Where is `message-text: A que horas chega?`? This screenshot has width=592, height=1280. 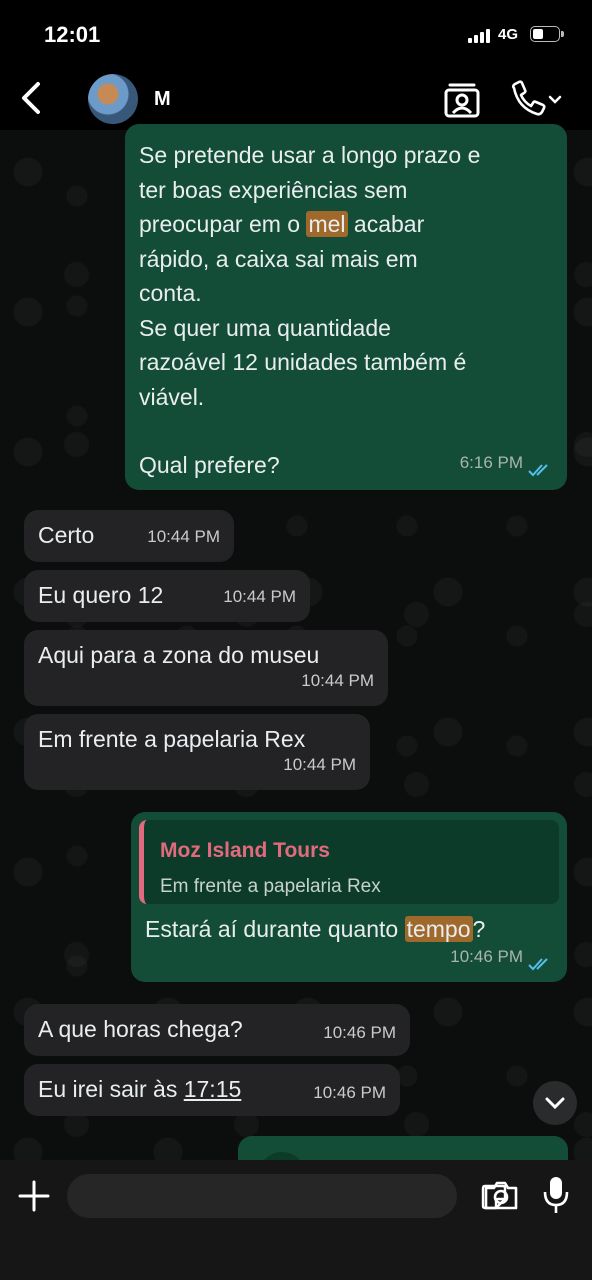
message-text: A que horas chega? is located at coordinates (140, 1029).